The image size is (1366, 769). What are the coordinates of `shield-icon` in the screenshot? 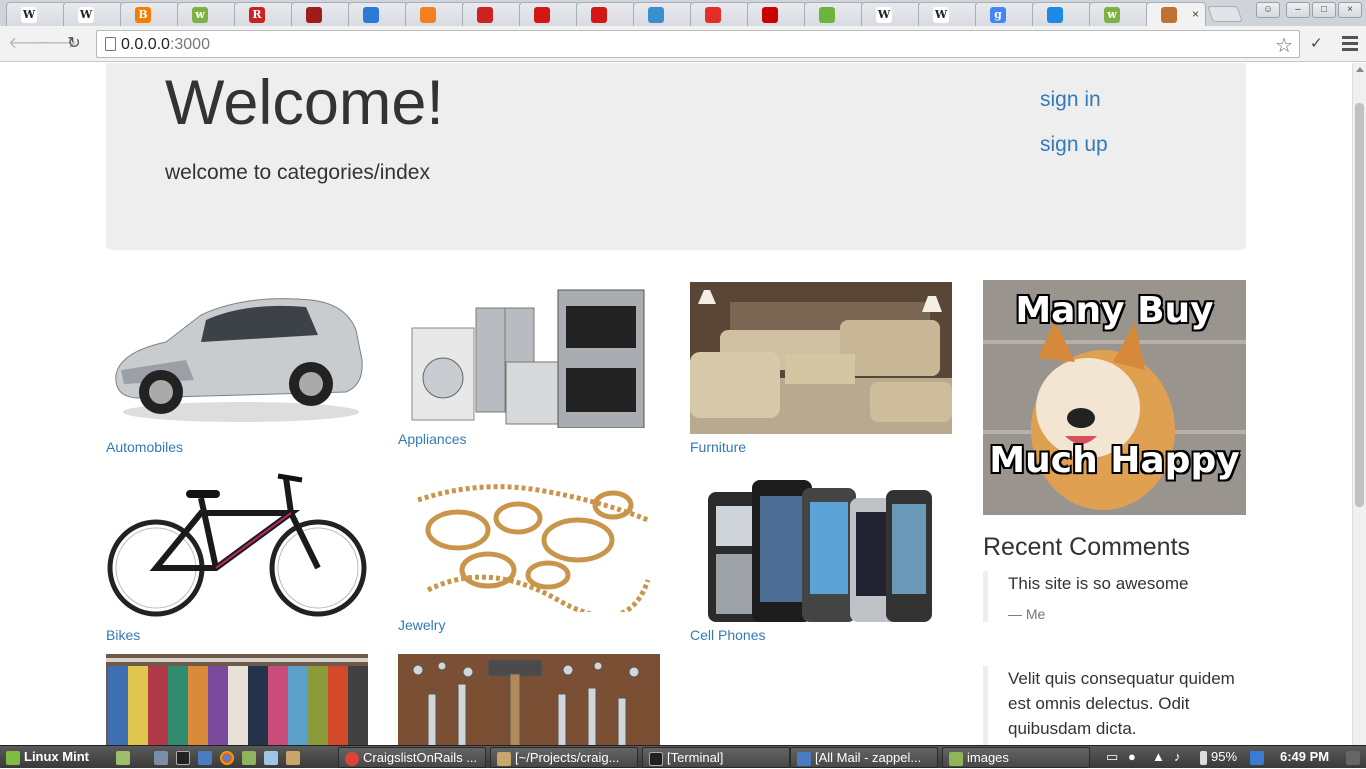 It's located at (314, 15).